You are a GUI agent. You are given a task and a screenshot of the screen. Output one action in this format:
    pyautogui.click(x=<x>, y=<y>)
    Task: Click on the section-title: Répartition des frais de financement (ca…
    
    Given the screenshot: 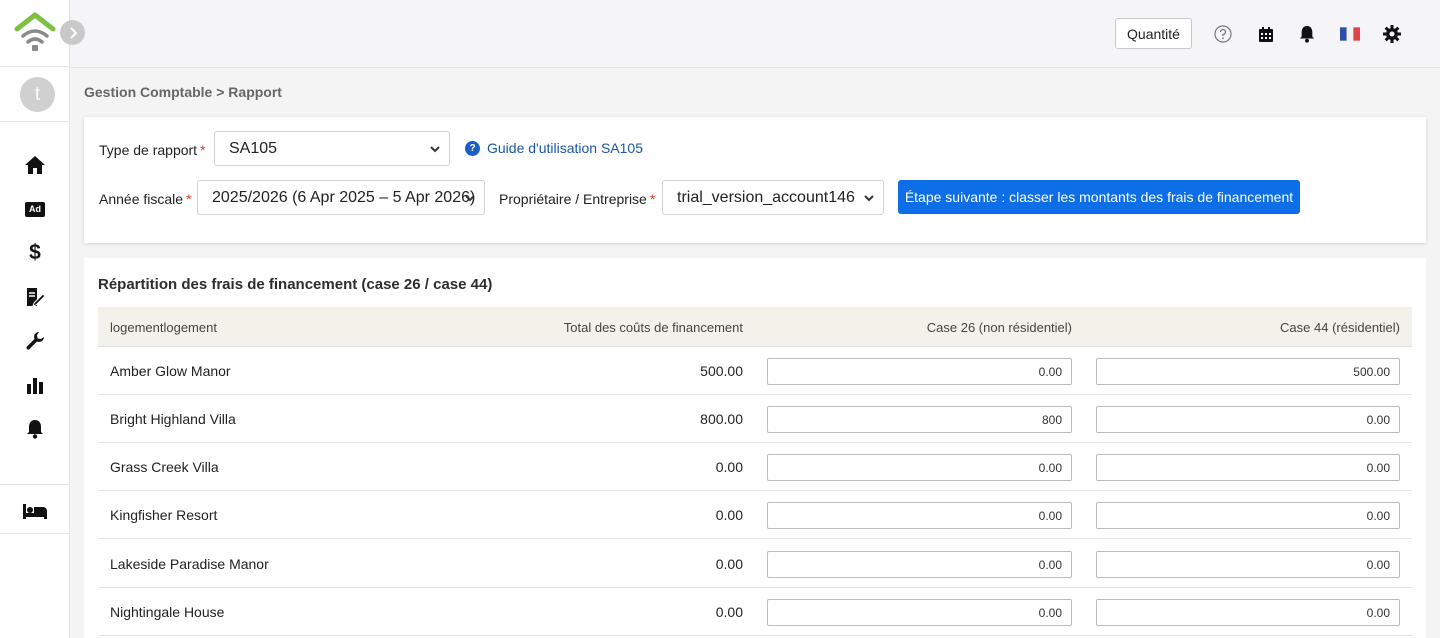 What is the action you would take?
    pyautogui.click(x=295, y=284)
    